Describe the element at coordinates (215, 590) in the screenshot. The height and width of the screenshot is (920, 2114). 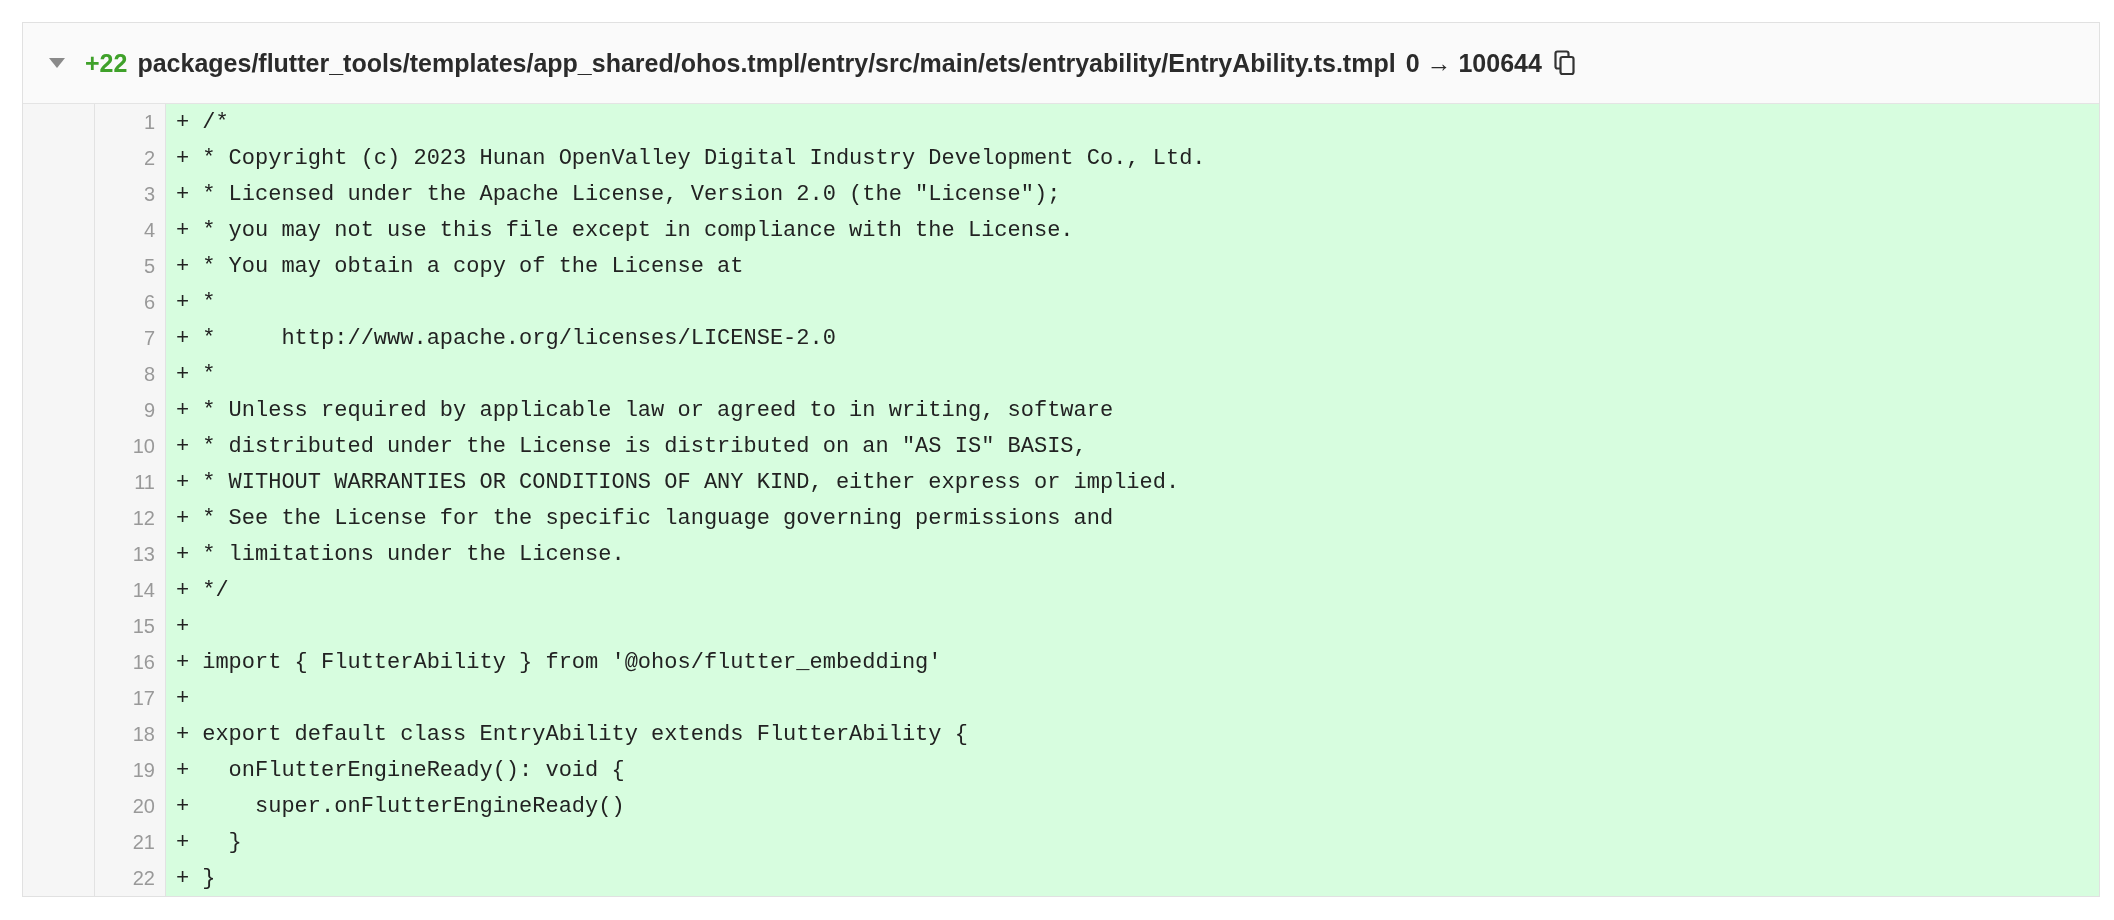
I see `code-line: */` at that location.